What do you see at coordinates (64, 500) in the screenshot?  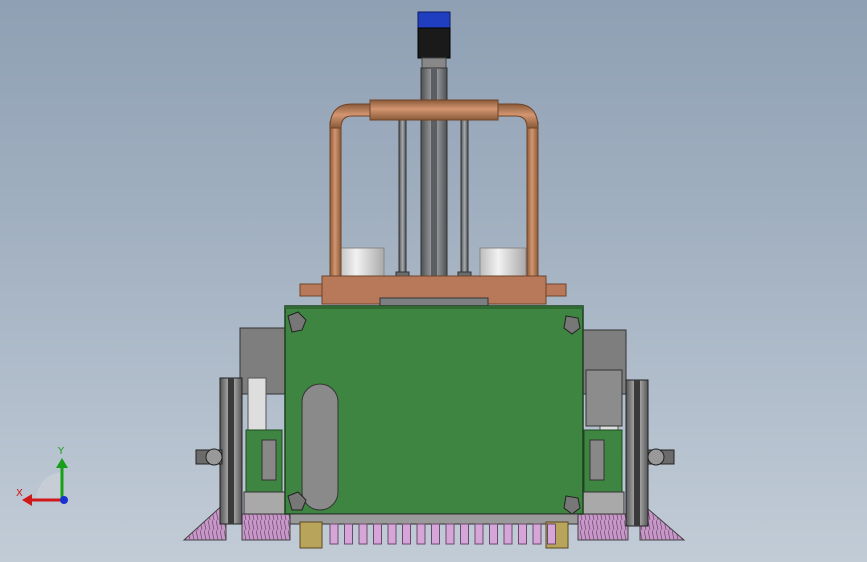 I see `z-axis-dot` at bounding box center [64, 500].